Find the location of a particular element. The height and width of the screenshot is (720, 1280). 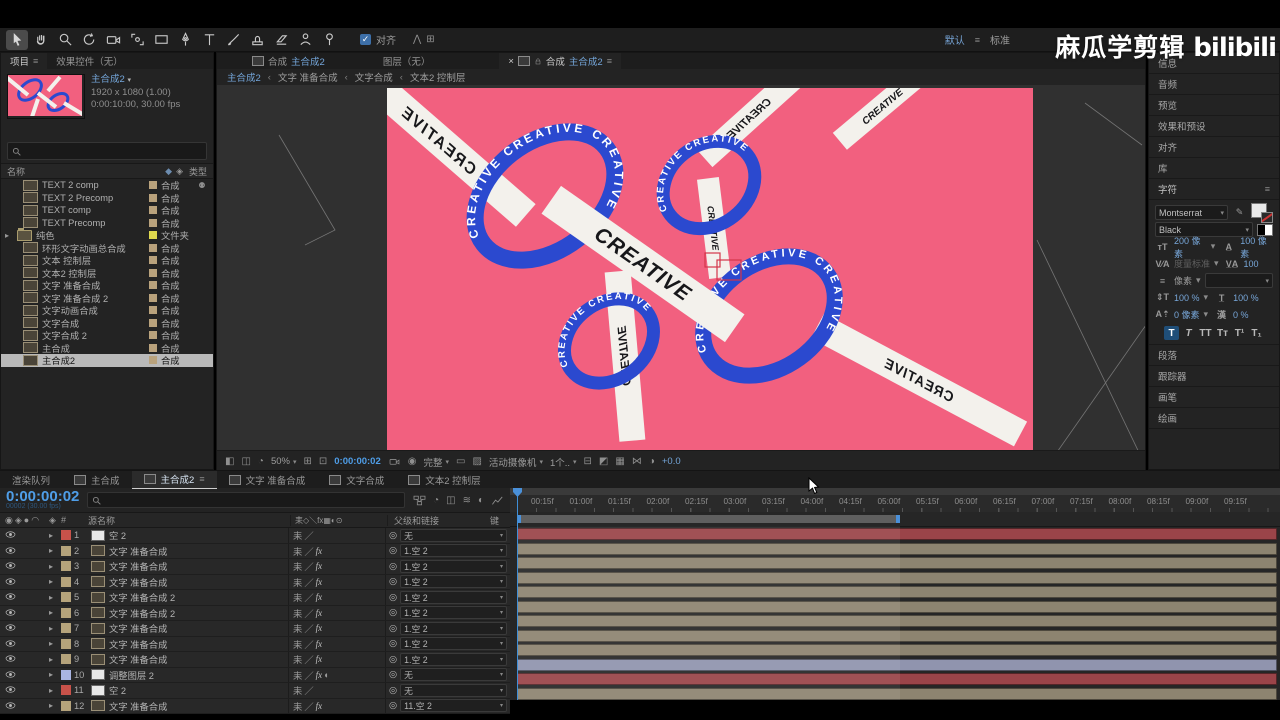

fast-preview-icon: ◩ is located at coordinates (603, 461).